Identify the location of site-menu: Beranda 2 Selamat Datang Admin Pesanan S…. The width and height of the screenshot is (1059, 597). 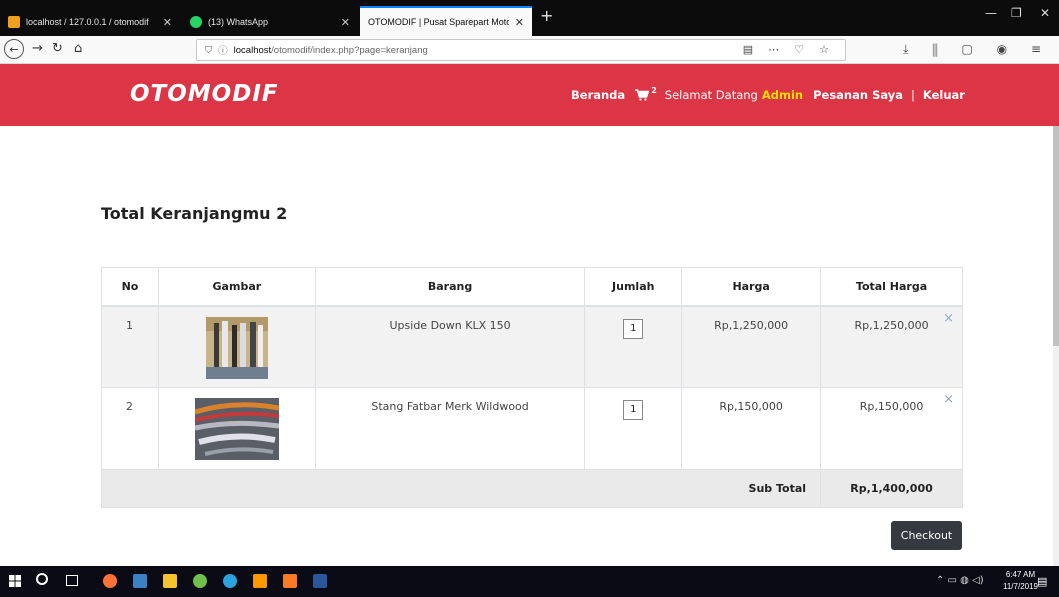
(768, 94).